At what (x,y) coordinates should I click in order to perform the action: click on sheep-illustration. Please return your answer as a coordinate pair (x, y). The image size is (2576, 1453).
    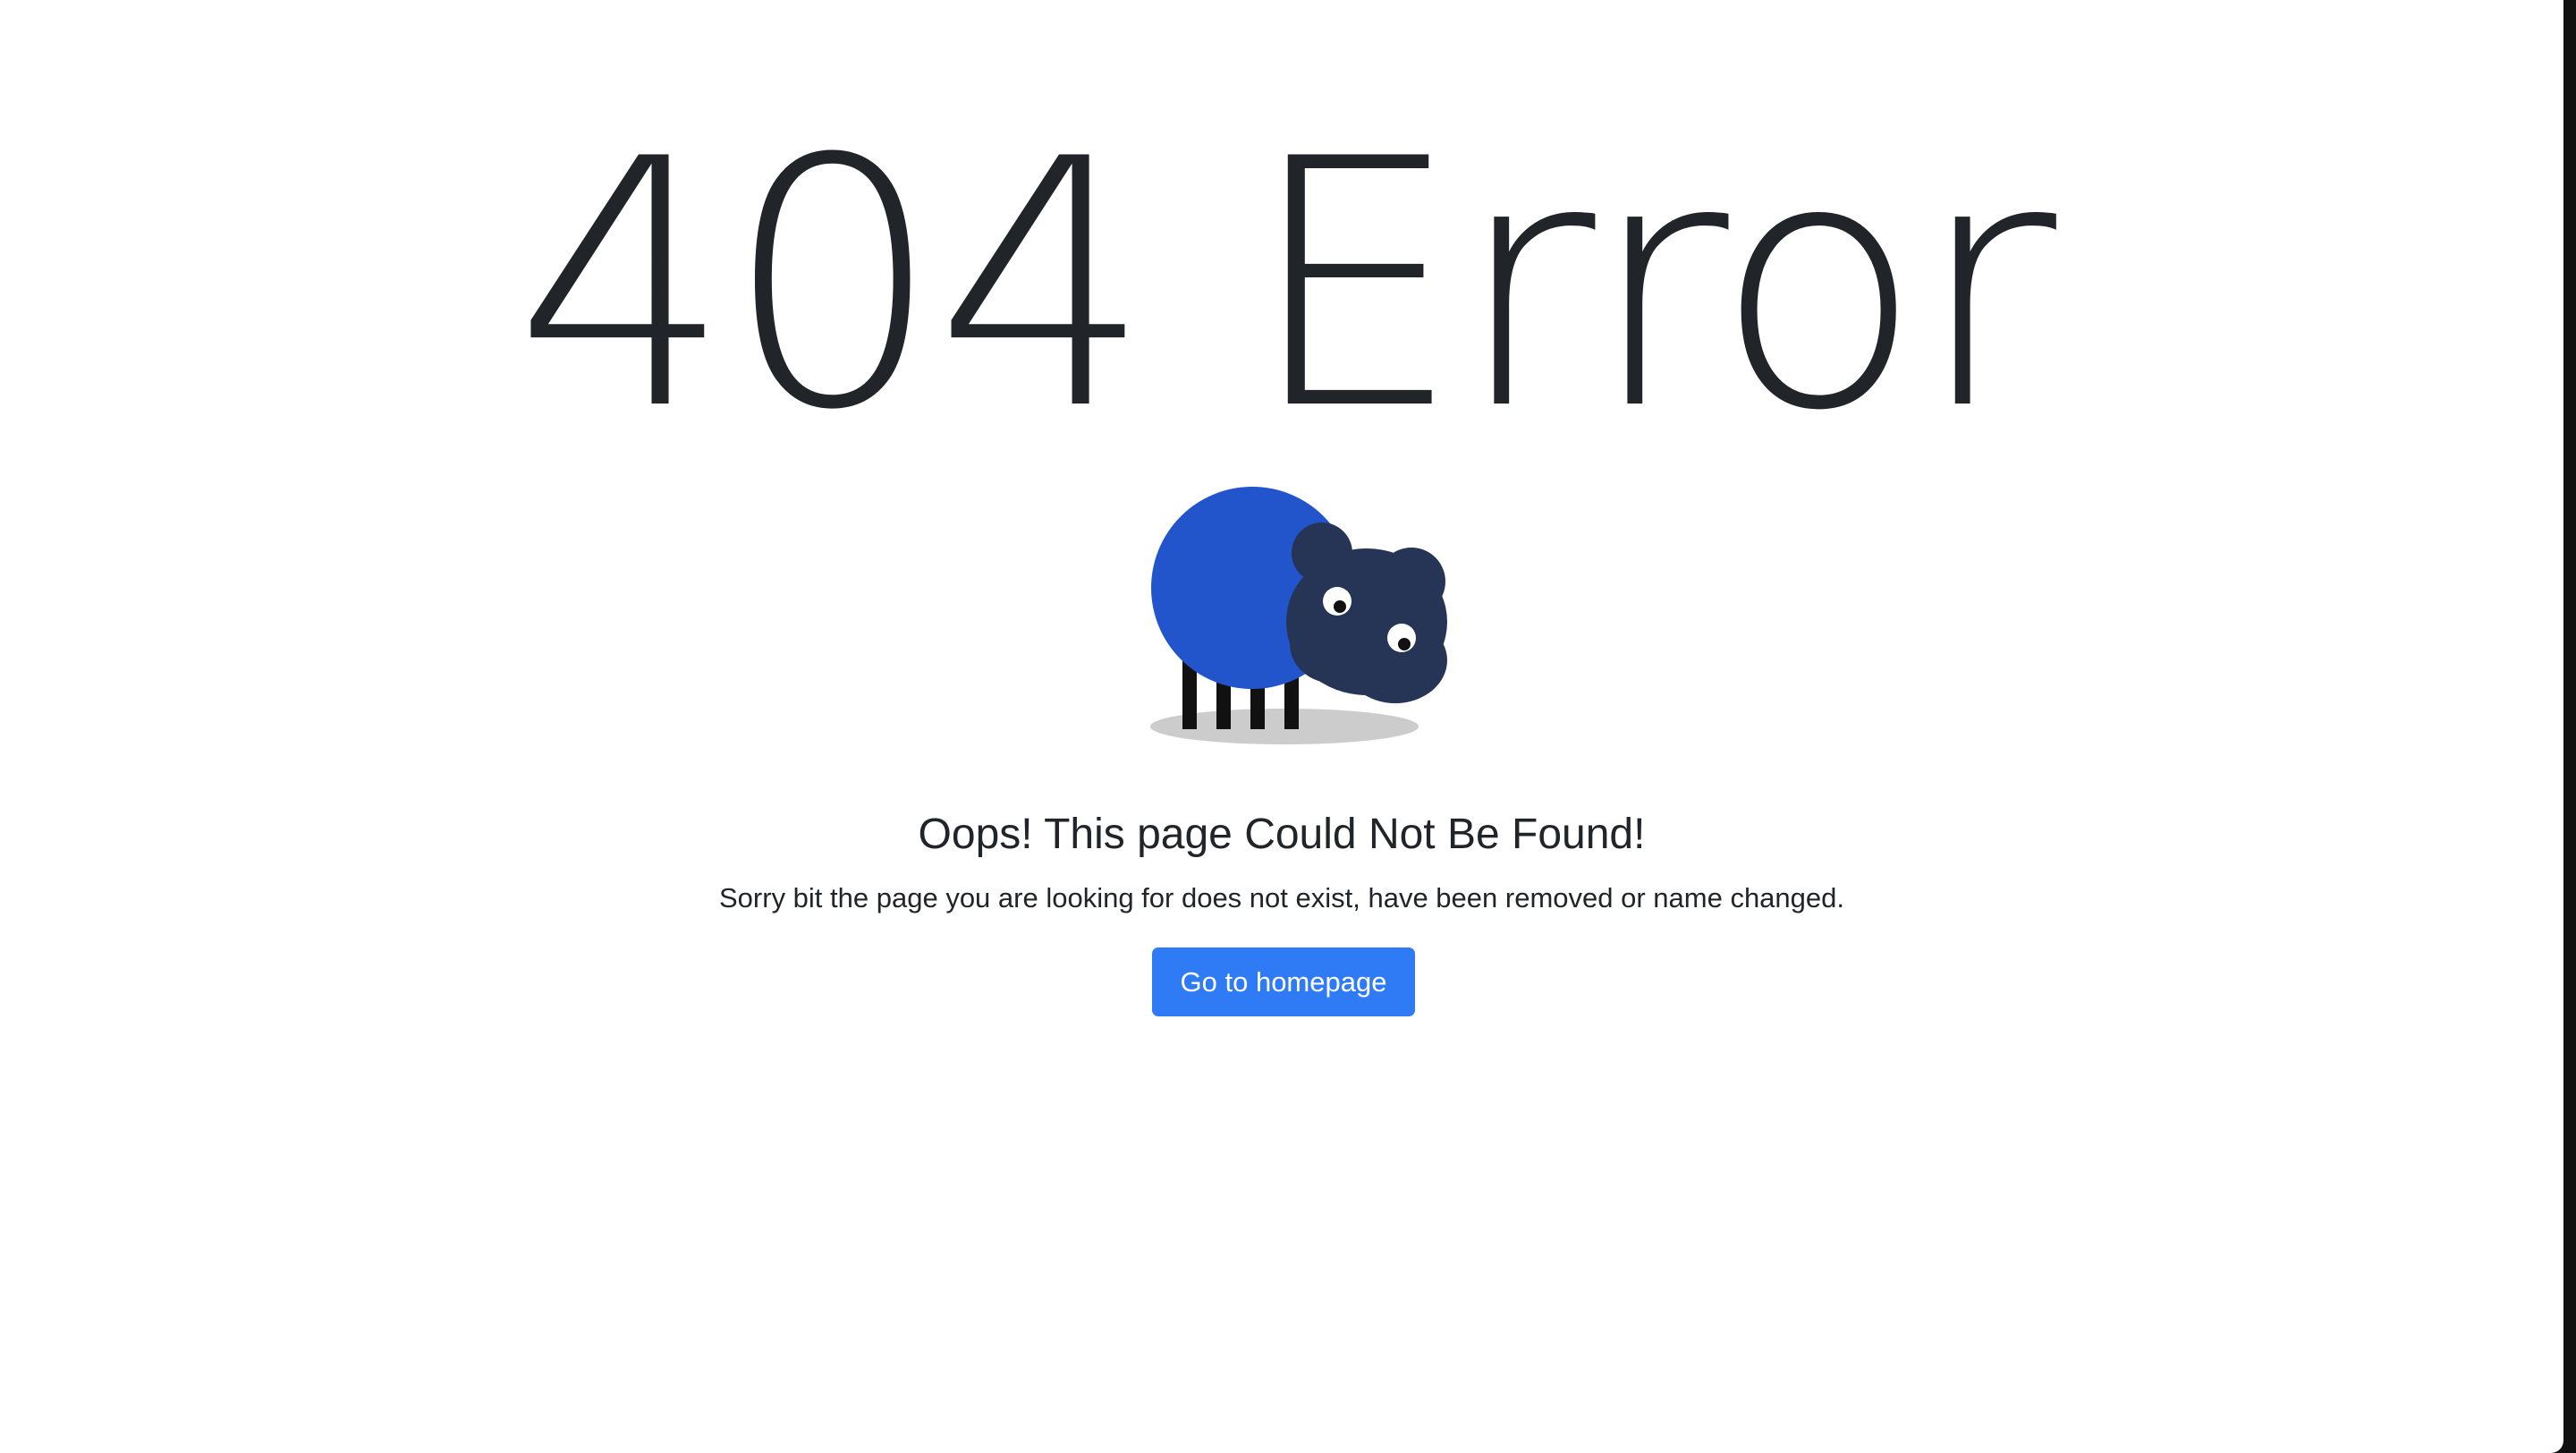
    Looking at the image, I should click on (1306, 612).